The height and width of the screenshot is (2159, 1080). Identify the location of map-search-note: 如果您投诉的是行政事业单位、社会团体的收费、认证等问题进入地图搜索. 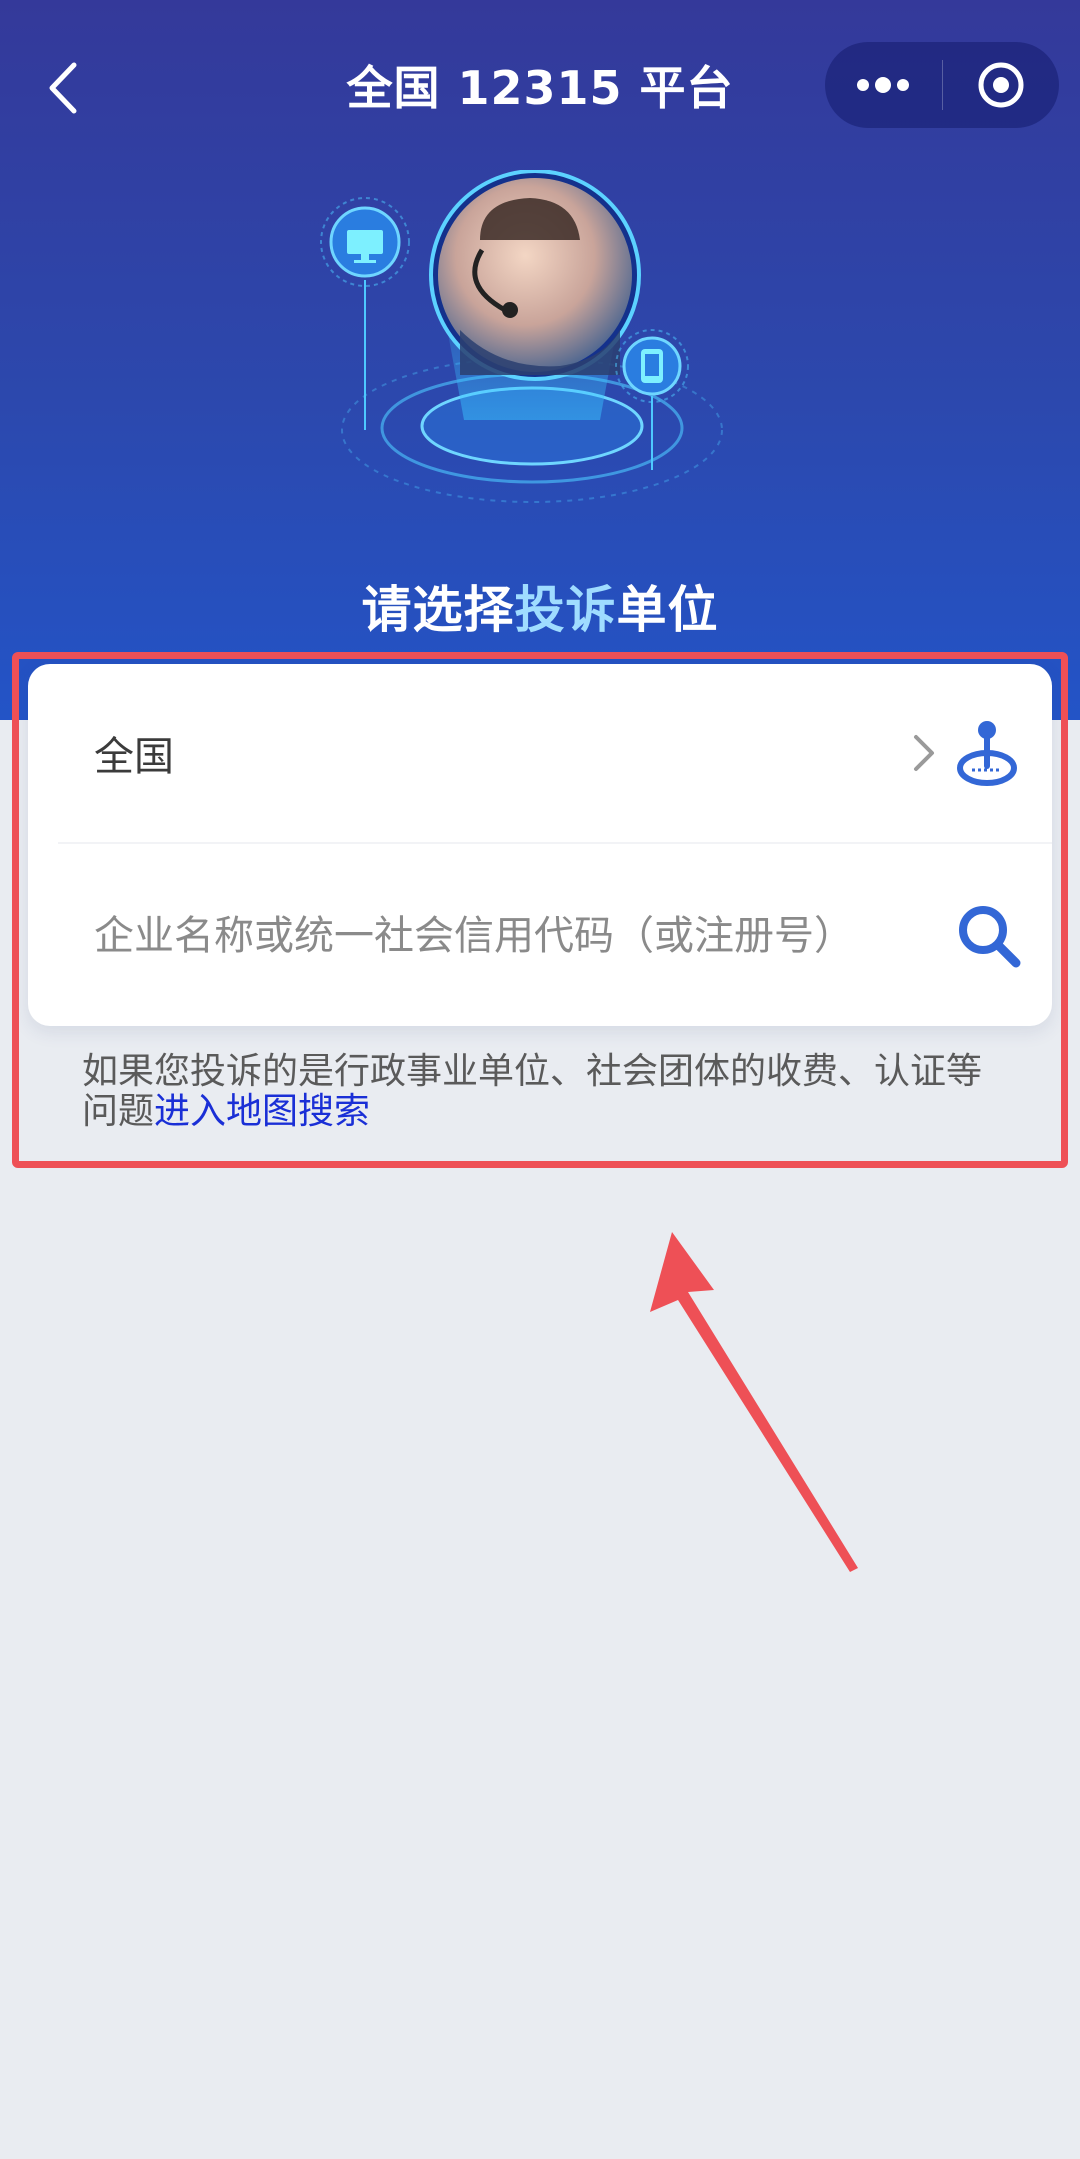
(542, 1092).